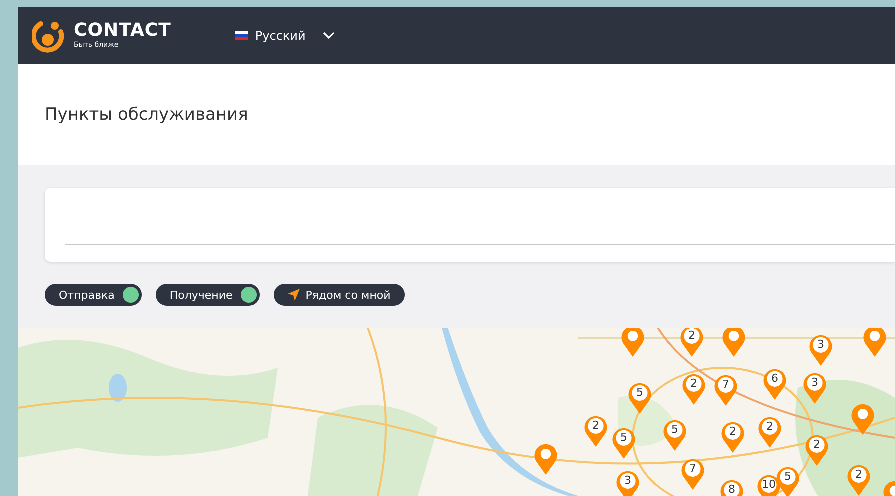 The image size is (895, 496). What do you see at coordinates (49, 35) in the screenshot?
I see `logo-icon` at bounding box center [49, 35].